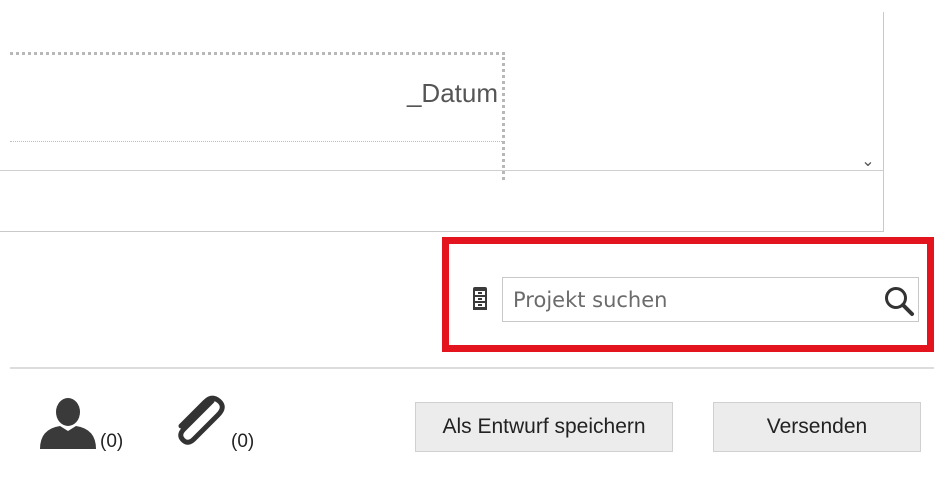 This screenshot has width=934, height=477. I want to click on chevron-down-icon: ⌄, so click(868, 162).